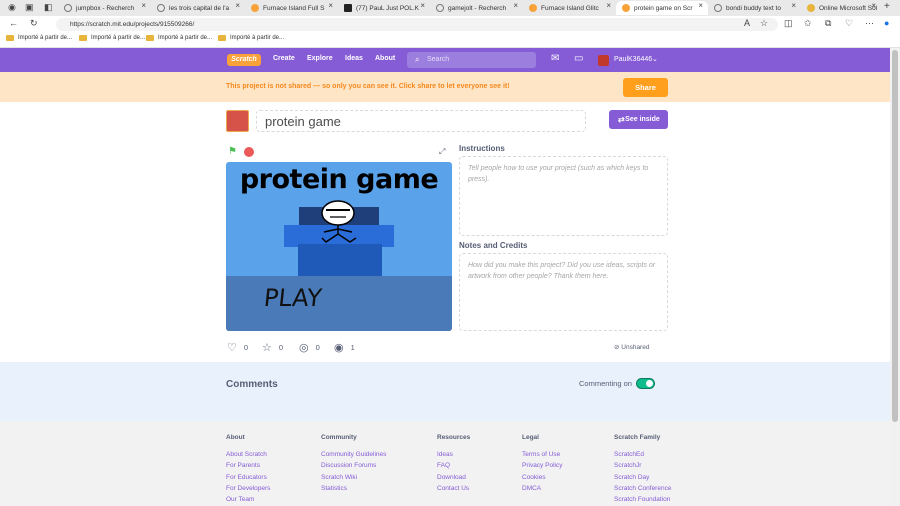 The height and width of the screenshot is (506, 900). What do you see at coordinates (284, 58) in the screenshot?
I see `nav-create: Create` at bounding box center [284, 58].